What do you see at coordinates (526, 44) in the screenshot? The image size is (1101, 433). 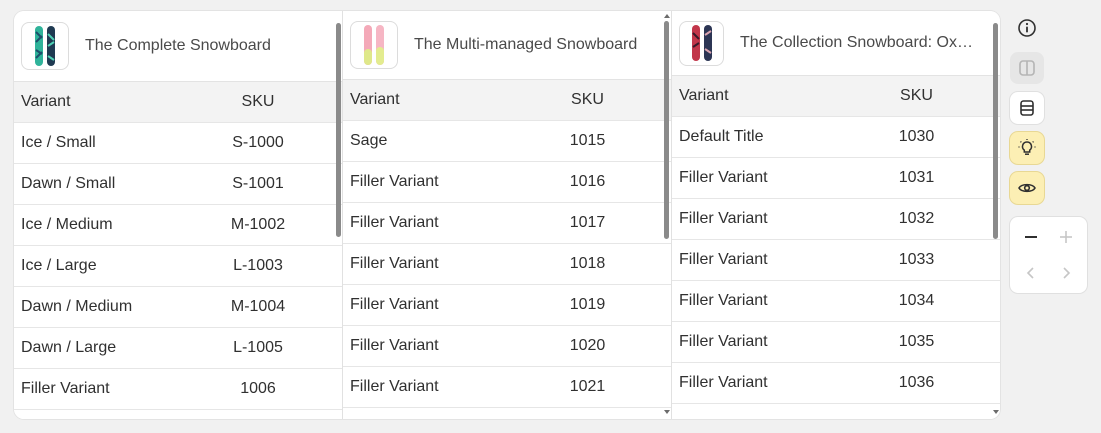 I see `product-title: The Multi-managed Snowboard` at bounding box center [526, 44].